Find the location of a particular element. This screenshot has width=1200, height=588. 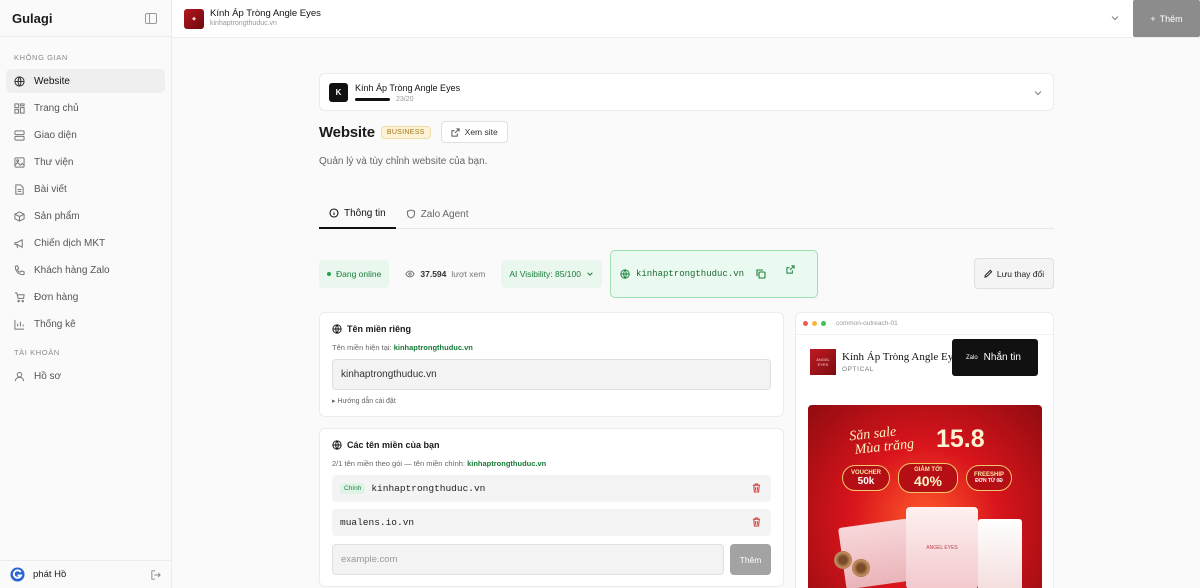

sidebar-account-nav: Hồ sơ is located at coordinates (85, 376).